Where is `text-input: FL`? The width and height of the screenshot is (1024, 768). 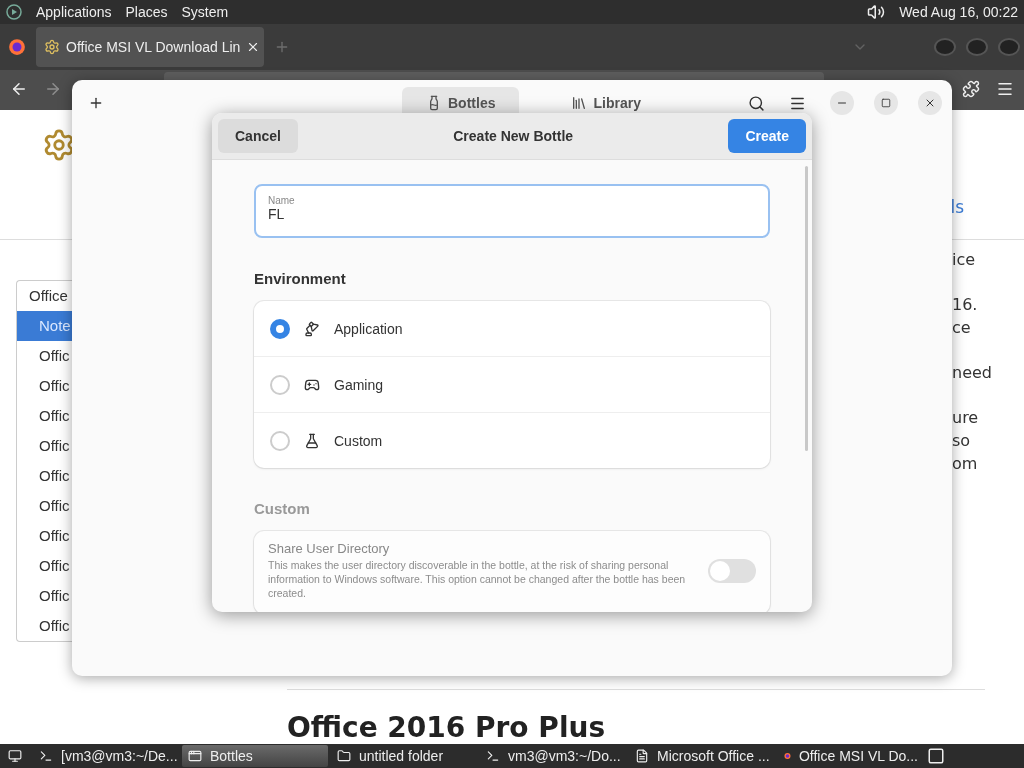
text-input: FL is located at coordinates (512, 214).